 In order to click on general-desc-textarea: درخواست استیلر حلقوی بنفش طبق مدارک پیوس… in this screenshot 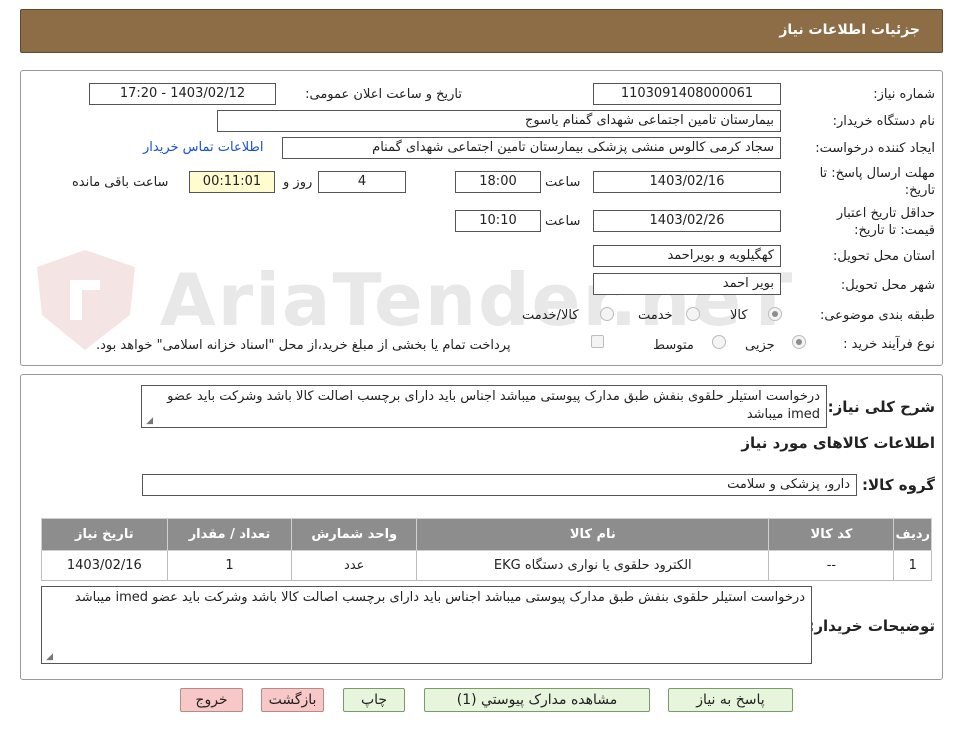, I will do `click(484, 406)`.